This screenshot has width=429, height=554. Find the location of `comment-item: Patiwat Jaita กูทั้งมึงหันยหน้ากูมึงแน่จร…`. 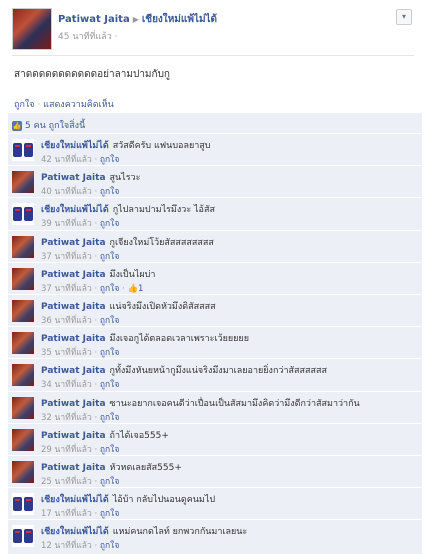

comment-item: Patiwat Jaita กูทั้งมึงหันยหน้ากูมึงแน่จร… is located at coordinates (215, 374).